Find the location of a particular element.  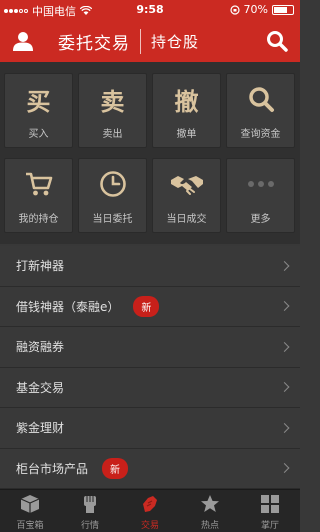

holdings-tab: 持仓股 is located at coordinates (175, 41).